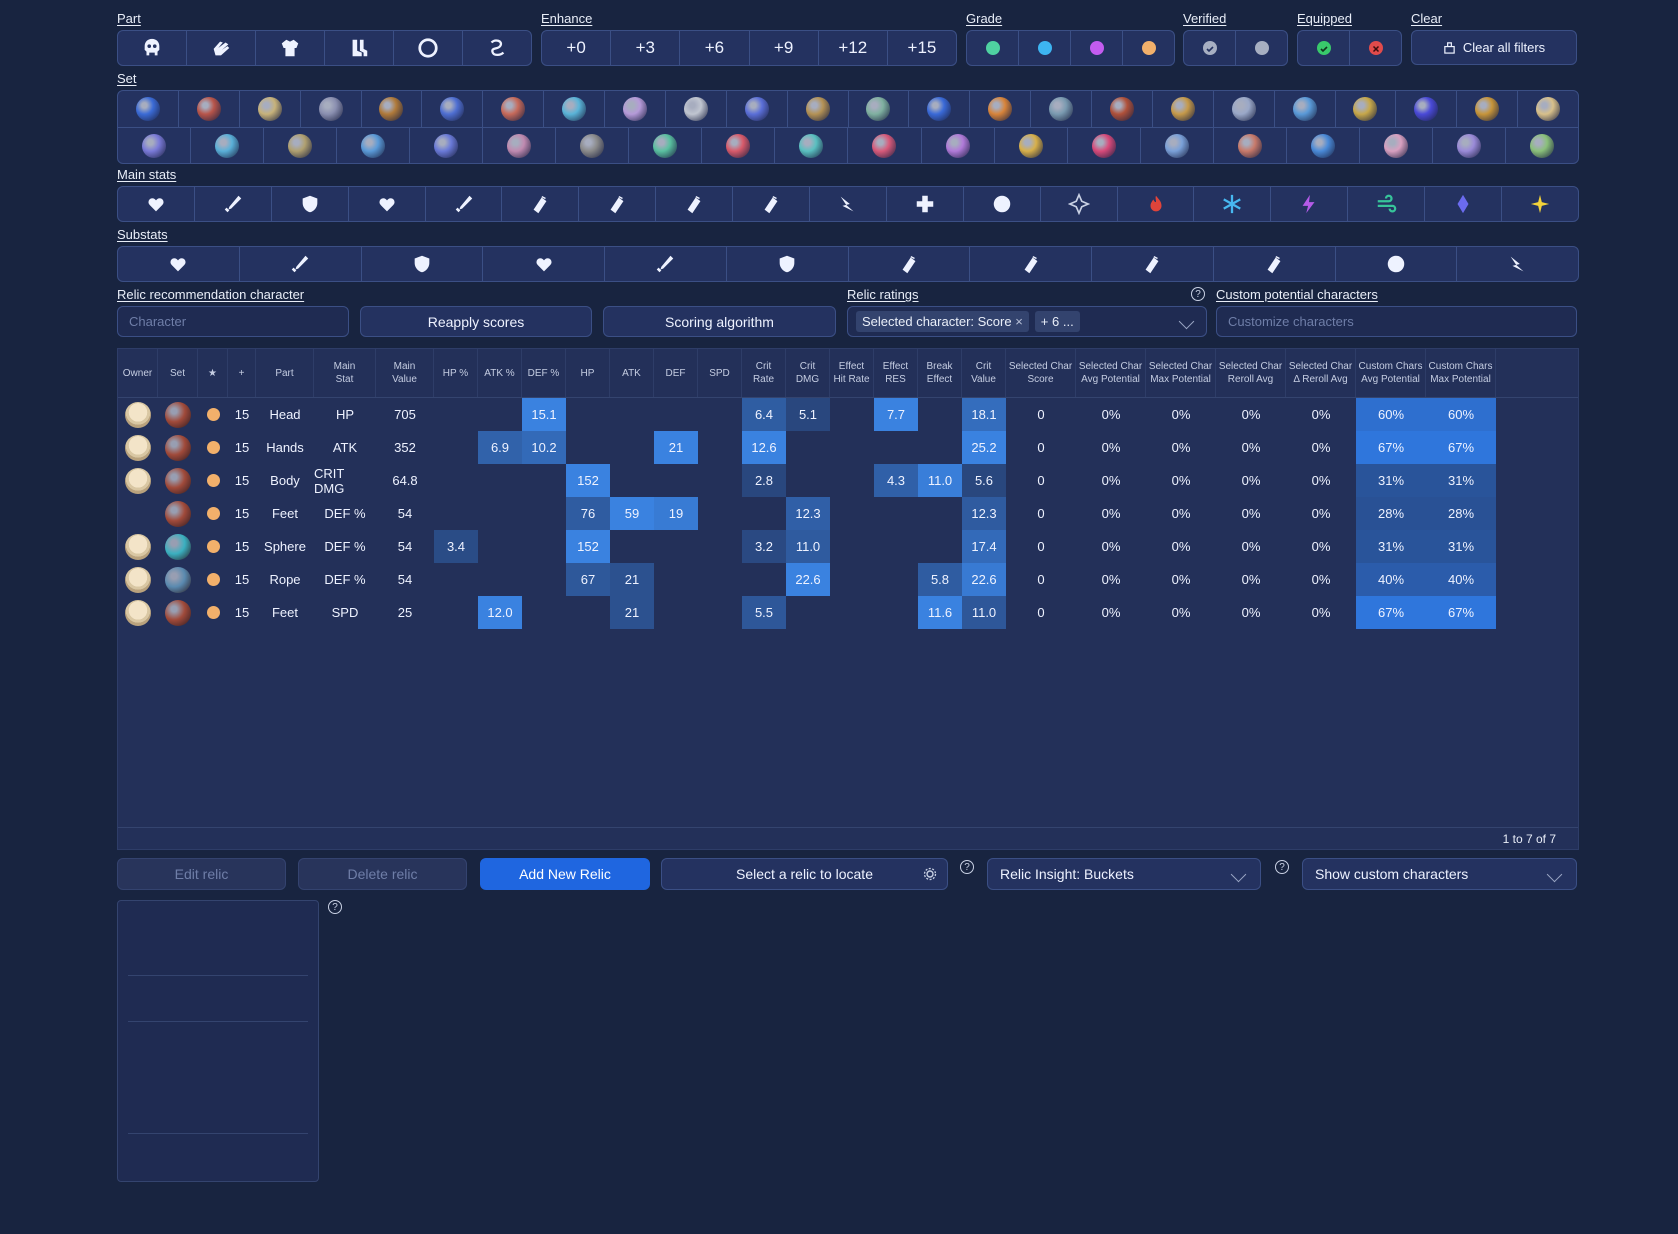  I want to click on part-hands-button, so click(221, 48).